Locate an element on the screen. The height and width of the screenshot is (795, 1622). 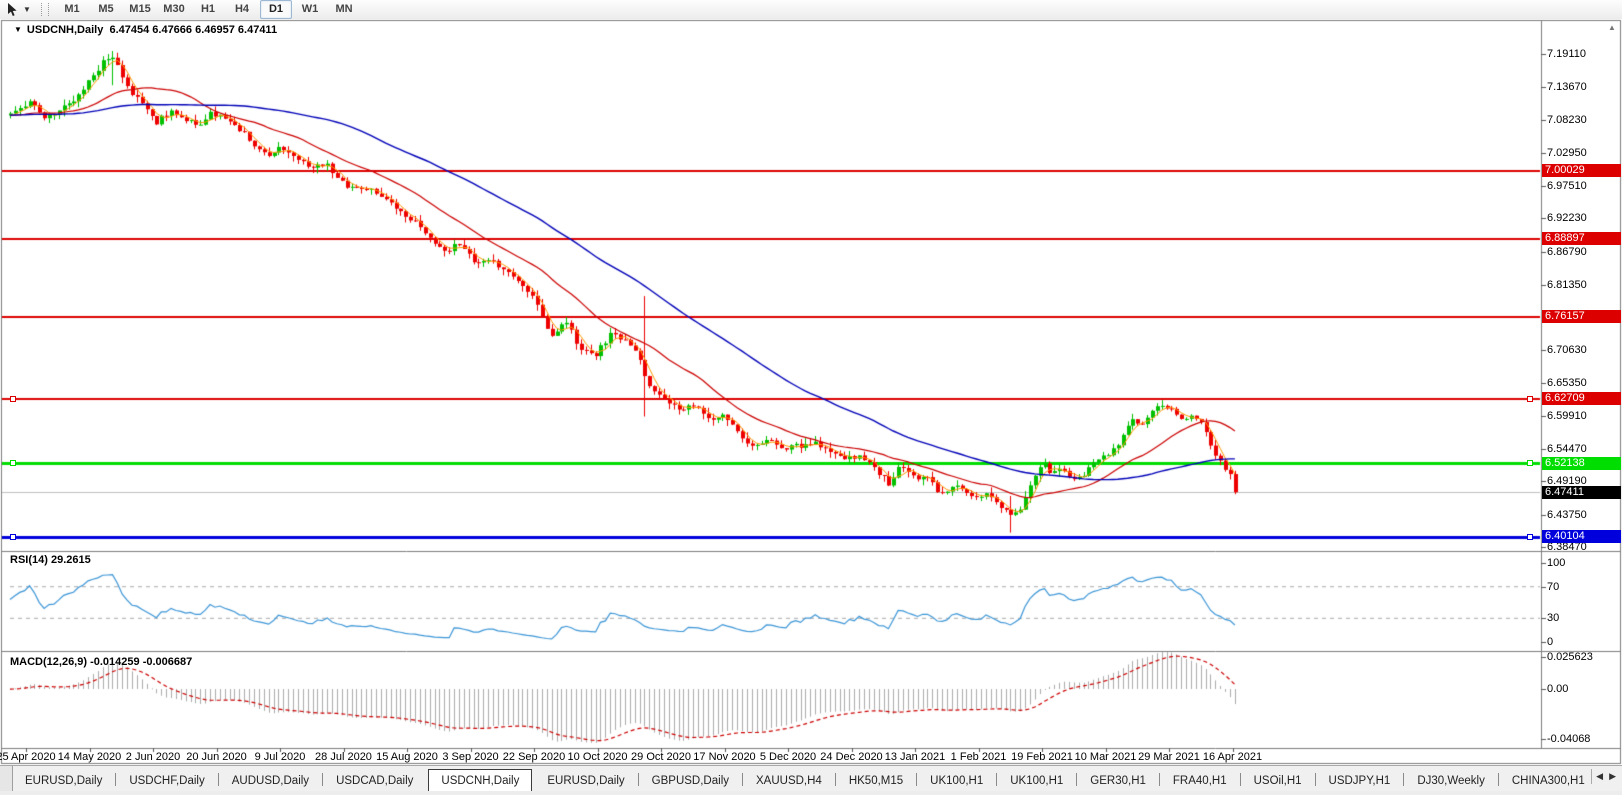
rsi-value: 29.2615 is located at coordinates (70, 560).